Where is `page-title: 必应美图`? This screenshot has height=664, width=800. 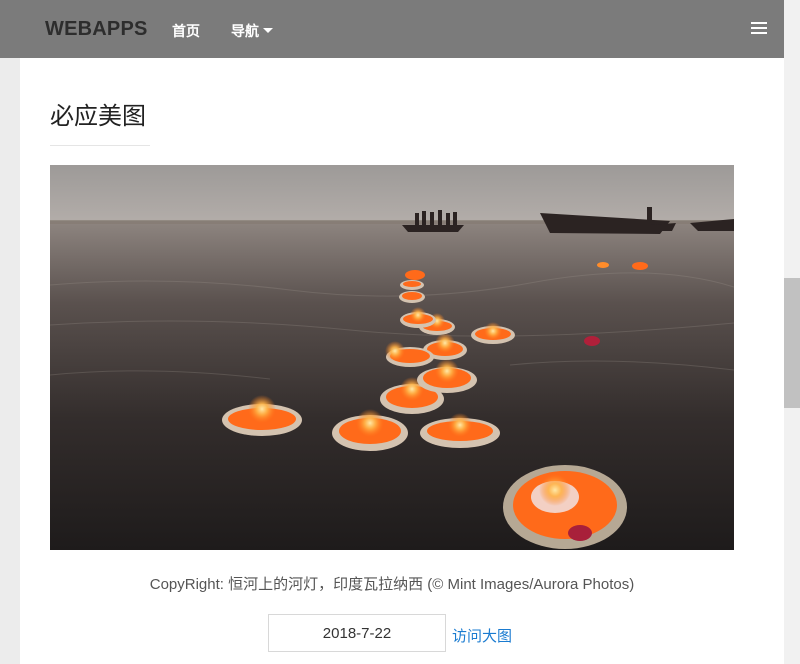
page-title: 必应美图 is located at coordinates (98, 116).